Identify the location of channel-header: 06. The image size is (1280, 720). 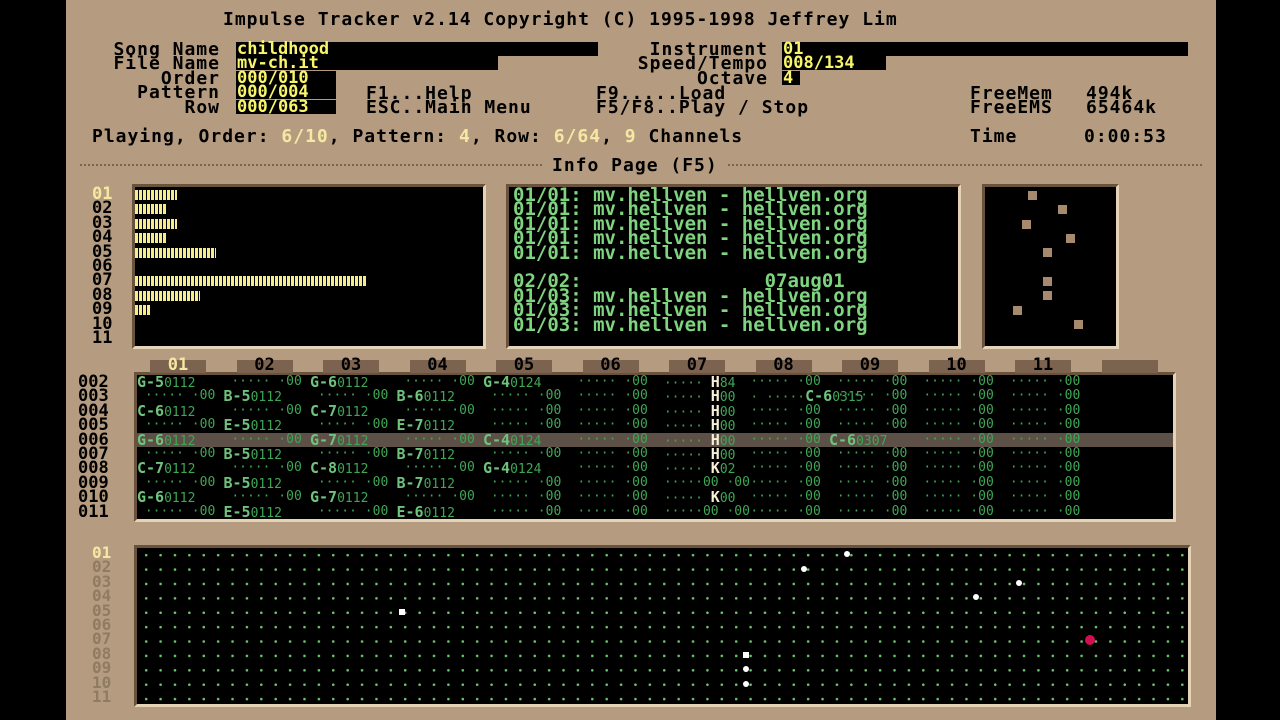
(611, 365).